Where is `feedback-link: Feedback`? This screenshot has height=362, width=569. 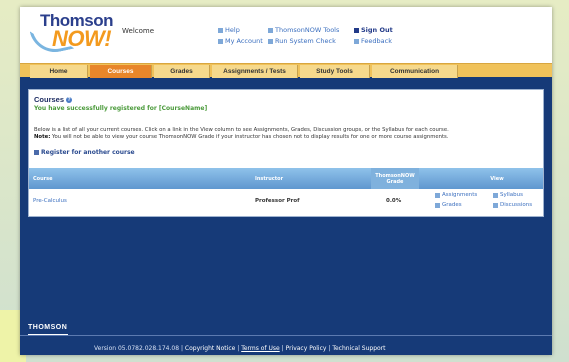
feedback-link: Feedback is located at coordinates (373, 41).